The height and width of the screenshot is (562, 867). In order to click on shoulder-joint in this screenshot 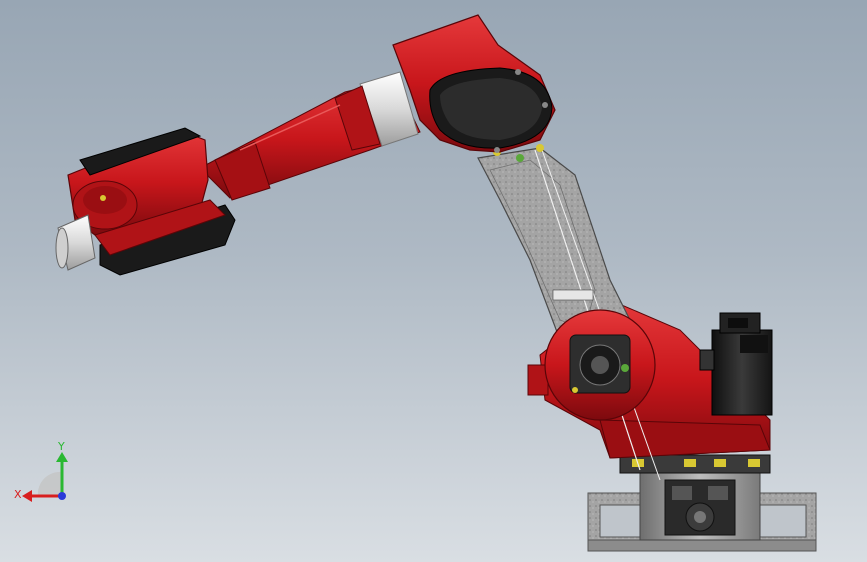, I will do `click(600, 365)`.